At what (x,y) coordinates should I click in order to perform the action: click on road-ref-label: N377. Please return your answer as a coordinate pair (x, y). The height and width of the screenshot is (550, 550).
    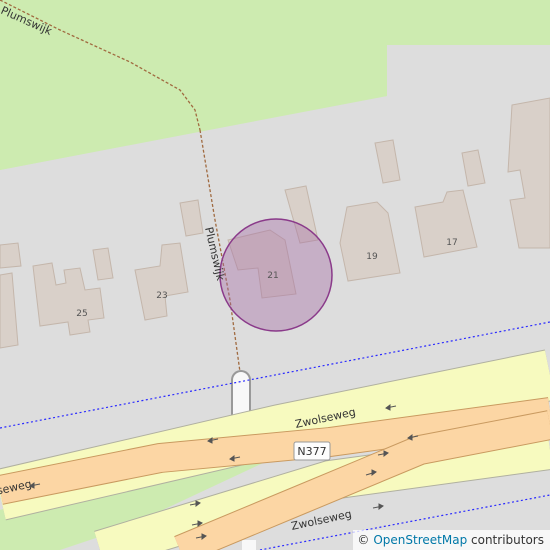
    Looking at the image, I should click on (311, 451).